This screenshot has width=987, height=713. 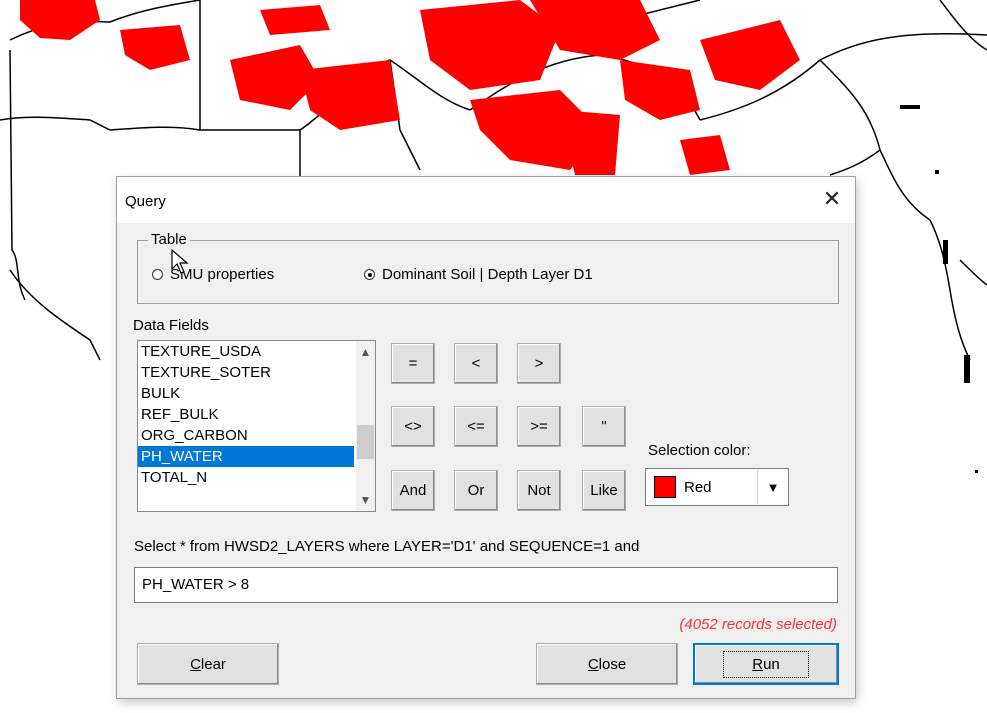 I want to click on records-selected-status: (4052 records selected), so click(x=758, y=624).